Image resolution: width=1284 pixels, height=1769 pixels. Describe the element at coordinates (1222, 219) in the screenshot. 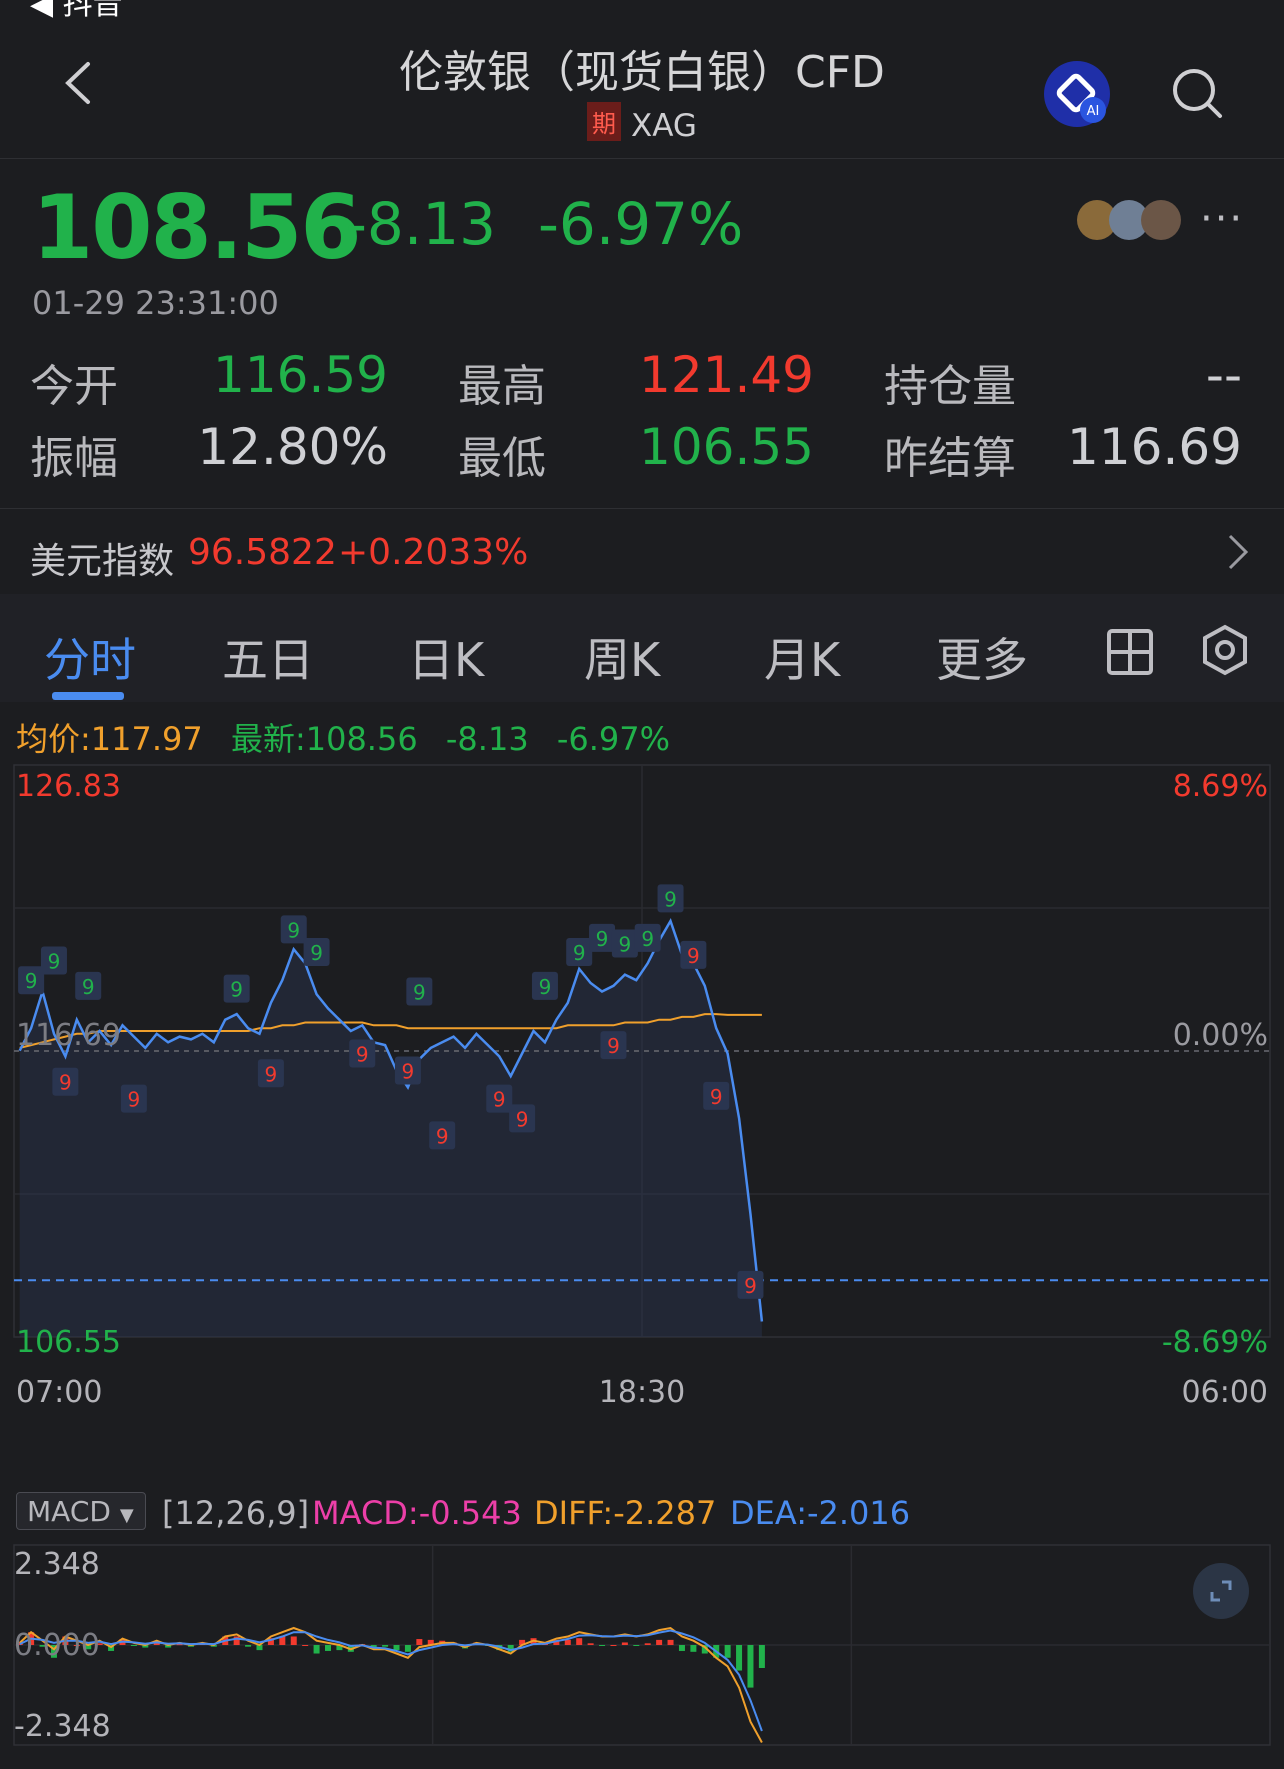

I see `more-options-button: ···` at that location.